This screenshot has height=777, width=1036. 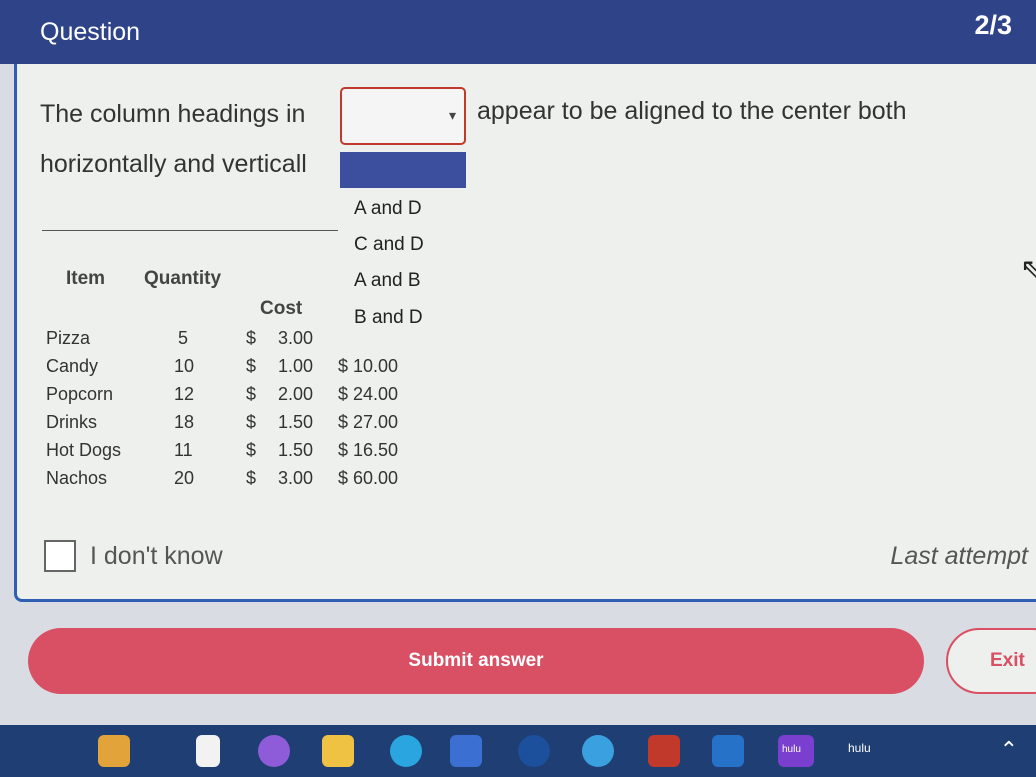 I want to click on dropdown-option: A and B, so click(x=387, y=281).